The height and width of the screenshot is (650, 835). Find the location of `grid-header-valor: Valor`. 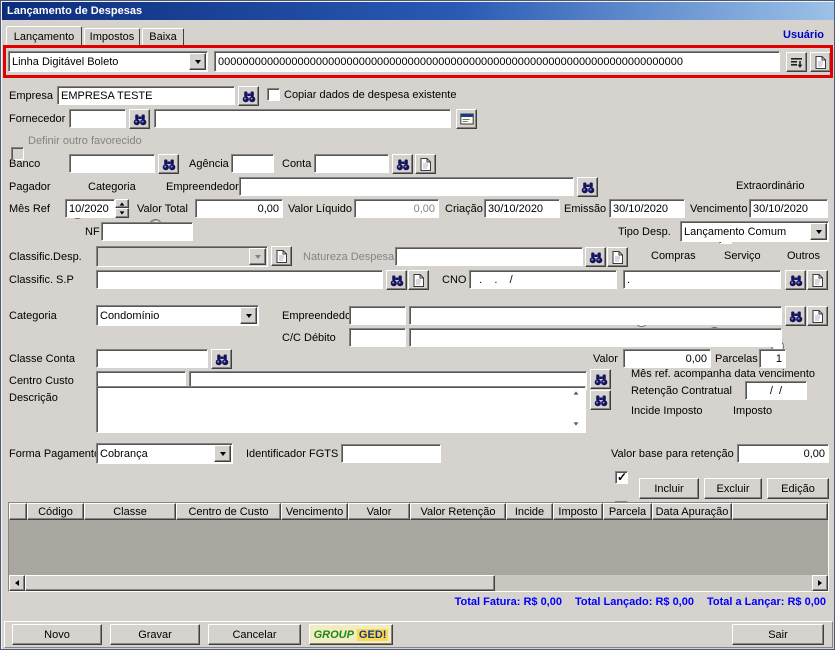

grid-header-valor: Valor is located at coordinates (379, 511).